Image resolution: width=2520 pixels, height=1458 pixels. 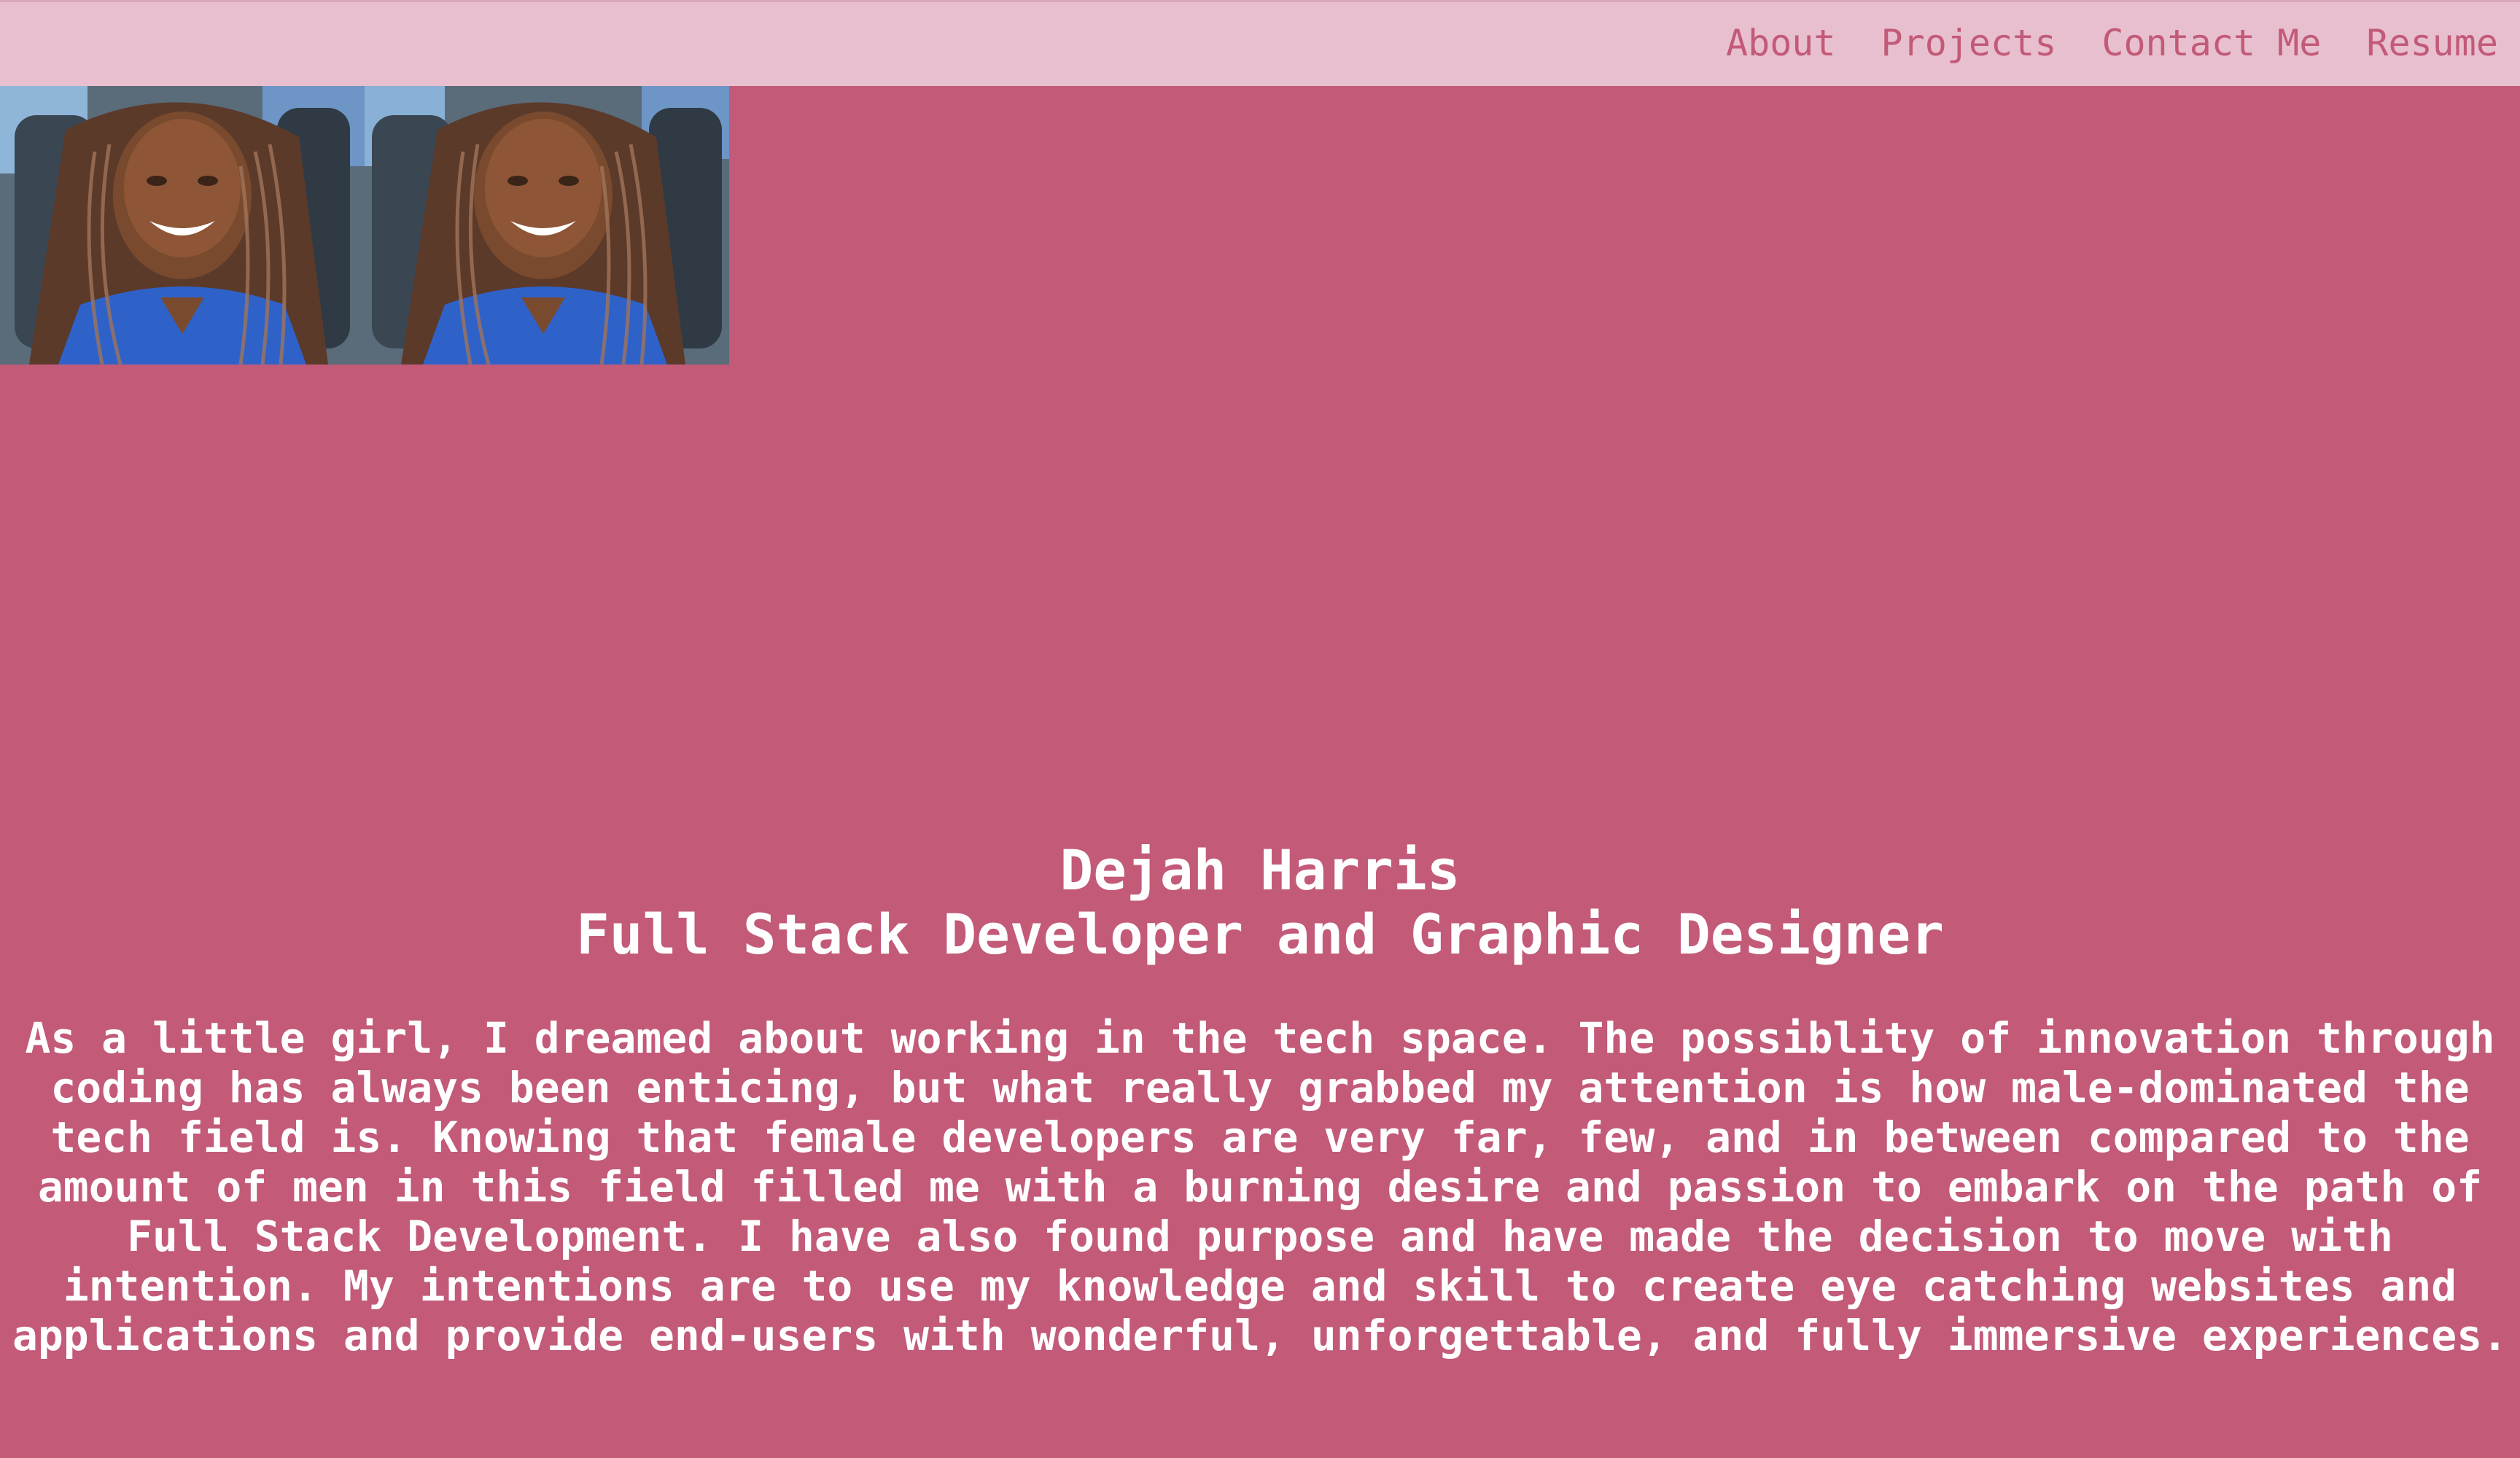 I want to click on navbar: About Projects Contact Me Resume, so click(x=1260, y=43).